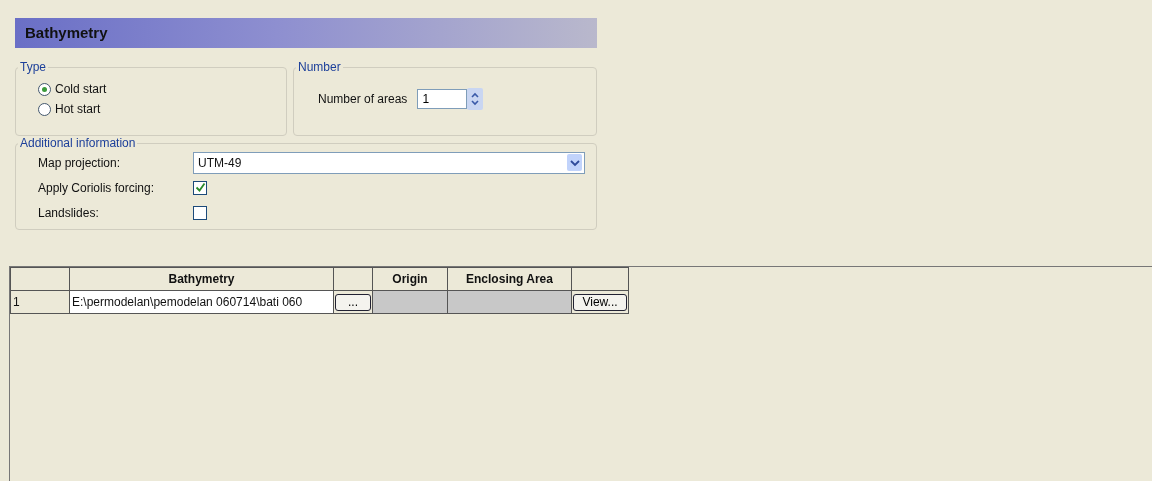  What do you see at coordinates (410, 279) in the screenshot?
I see `column-header: Origin` at bounding box center [410, 279].